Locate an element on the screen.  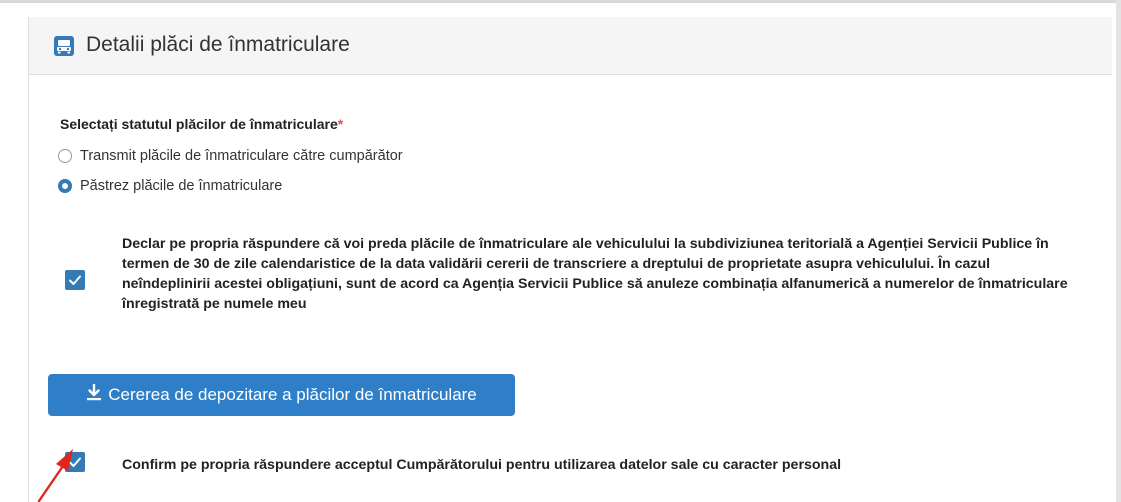
check-icon is located at coordinates (75, 280).